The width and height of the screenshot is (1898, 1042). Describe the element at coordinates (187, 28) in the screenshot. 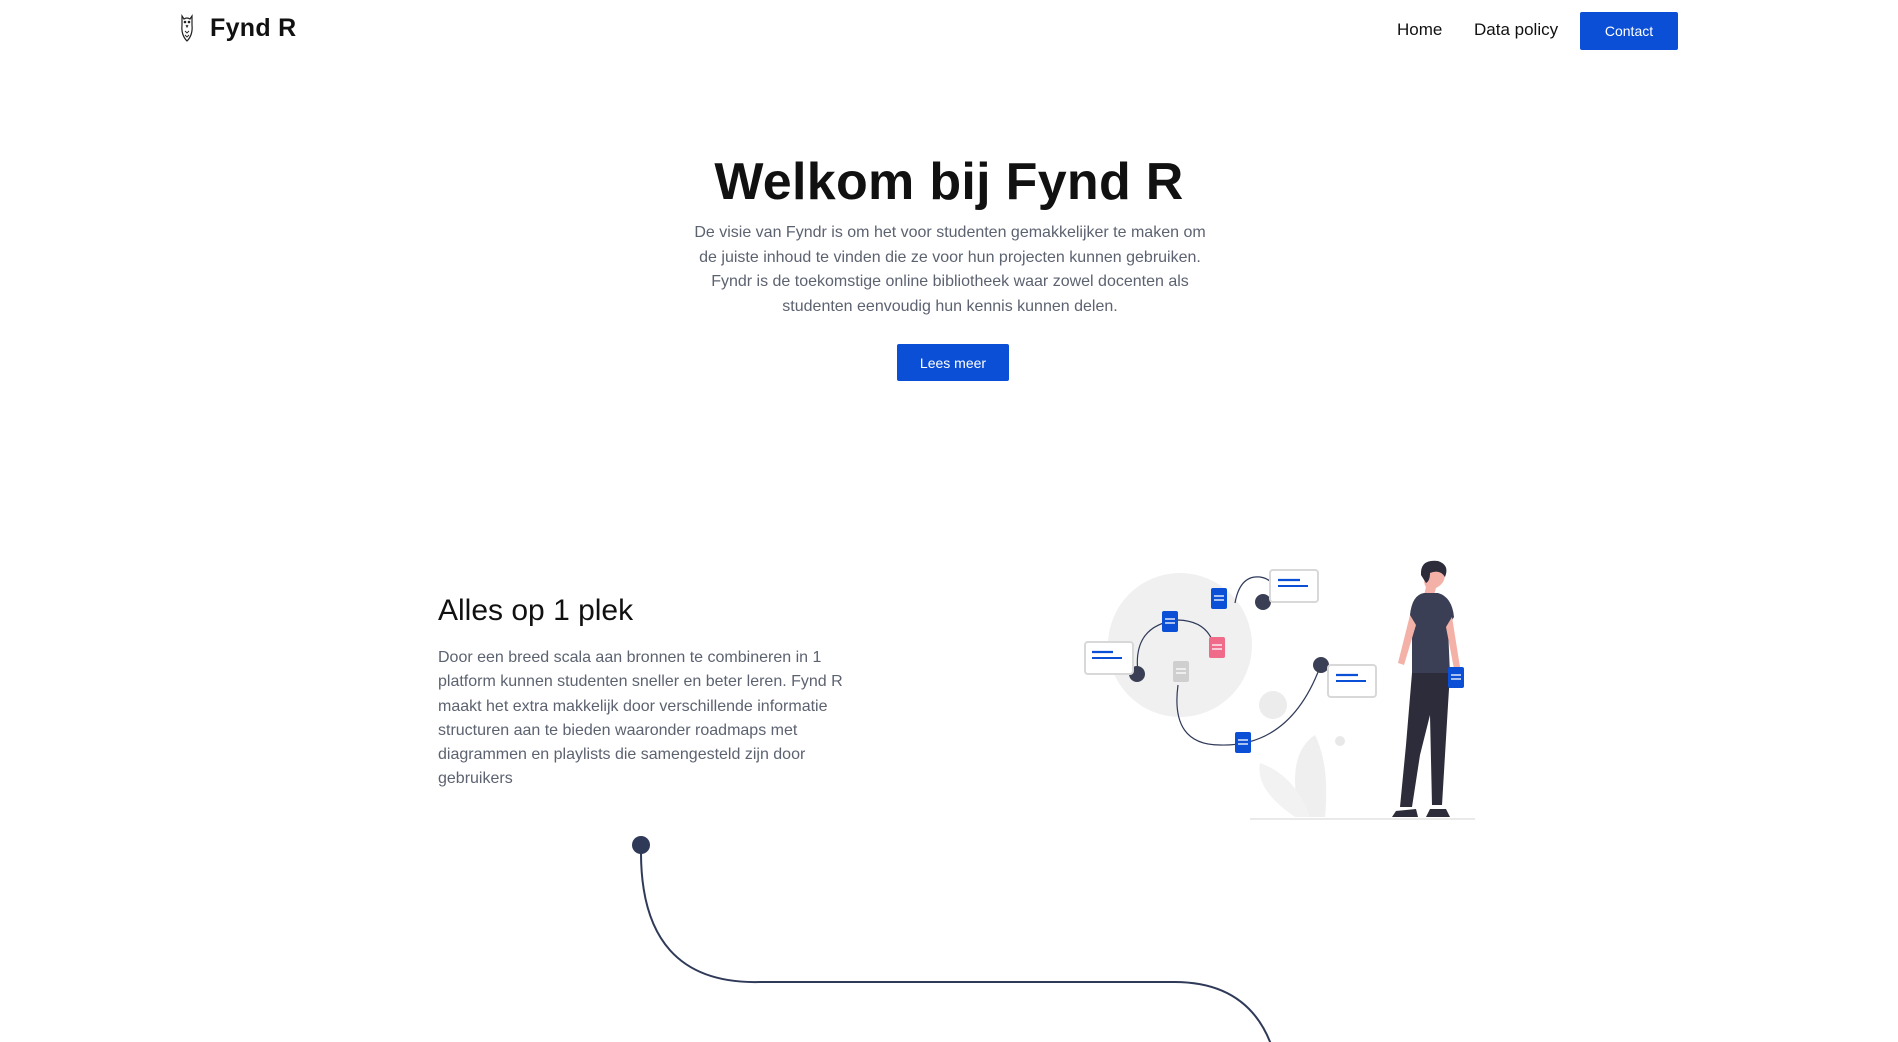

I see `owl-logo-icon` at that location.